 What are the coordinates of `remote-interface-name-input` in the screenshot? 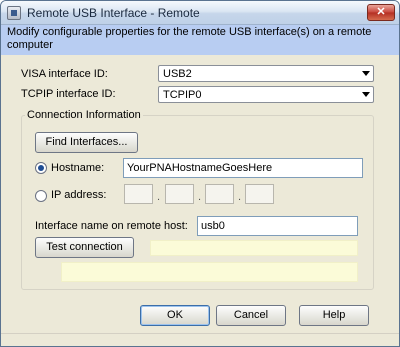 It's located at (277, 226).